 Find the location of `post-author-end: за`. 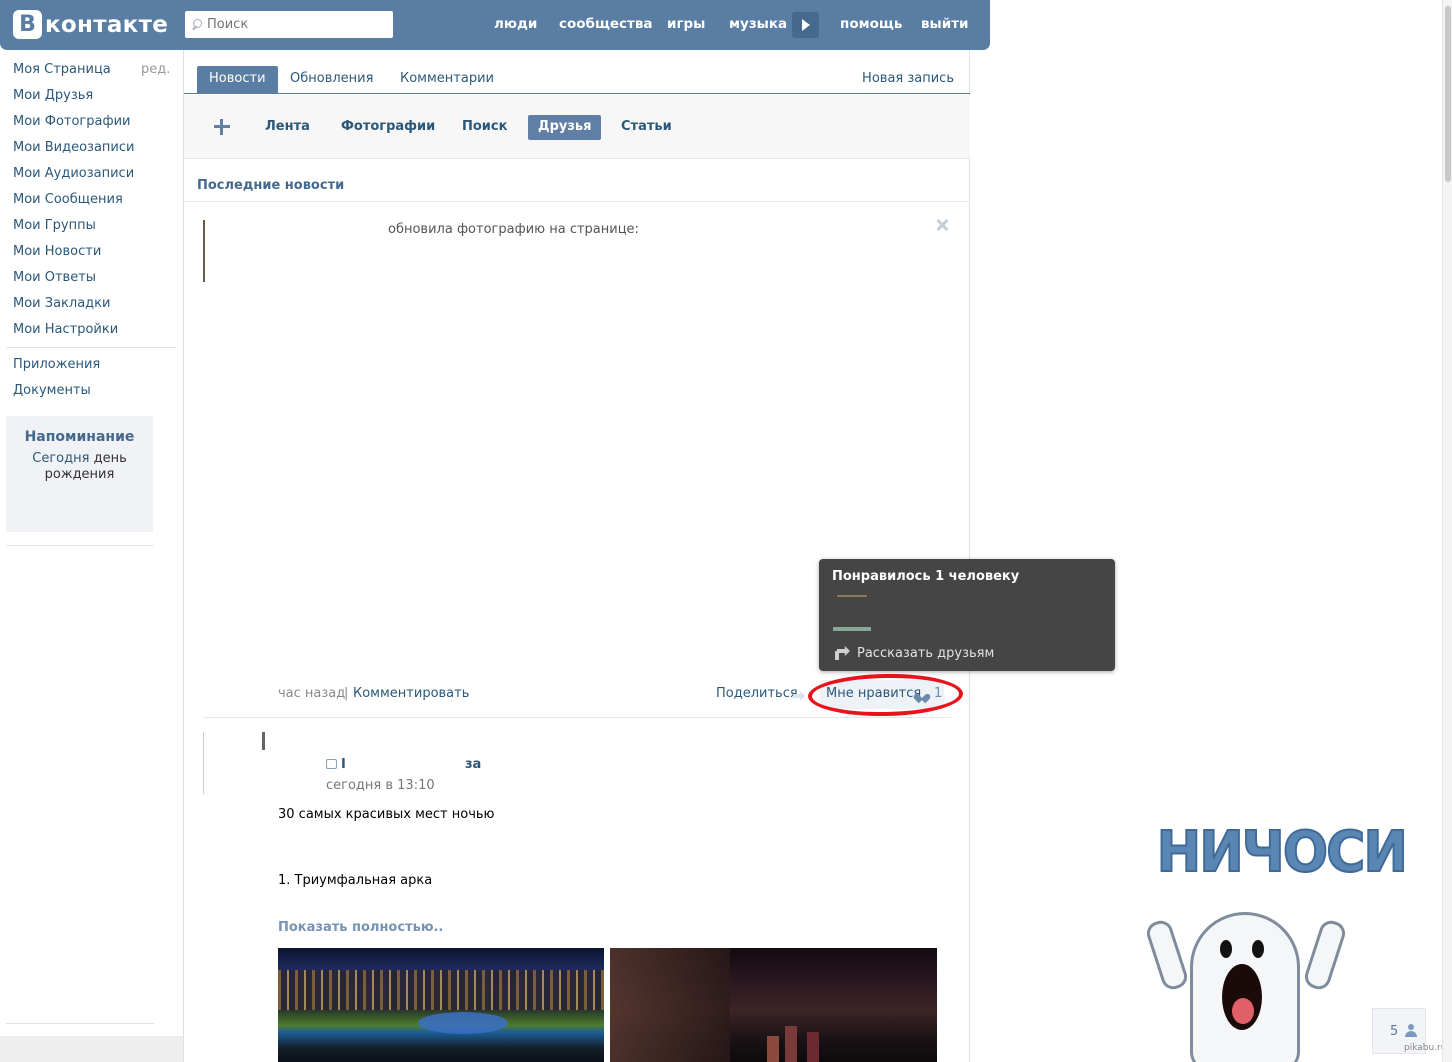

post-author-end: за is located at coordinates (473, 764).